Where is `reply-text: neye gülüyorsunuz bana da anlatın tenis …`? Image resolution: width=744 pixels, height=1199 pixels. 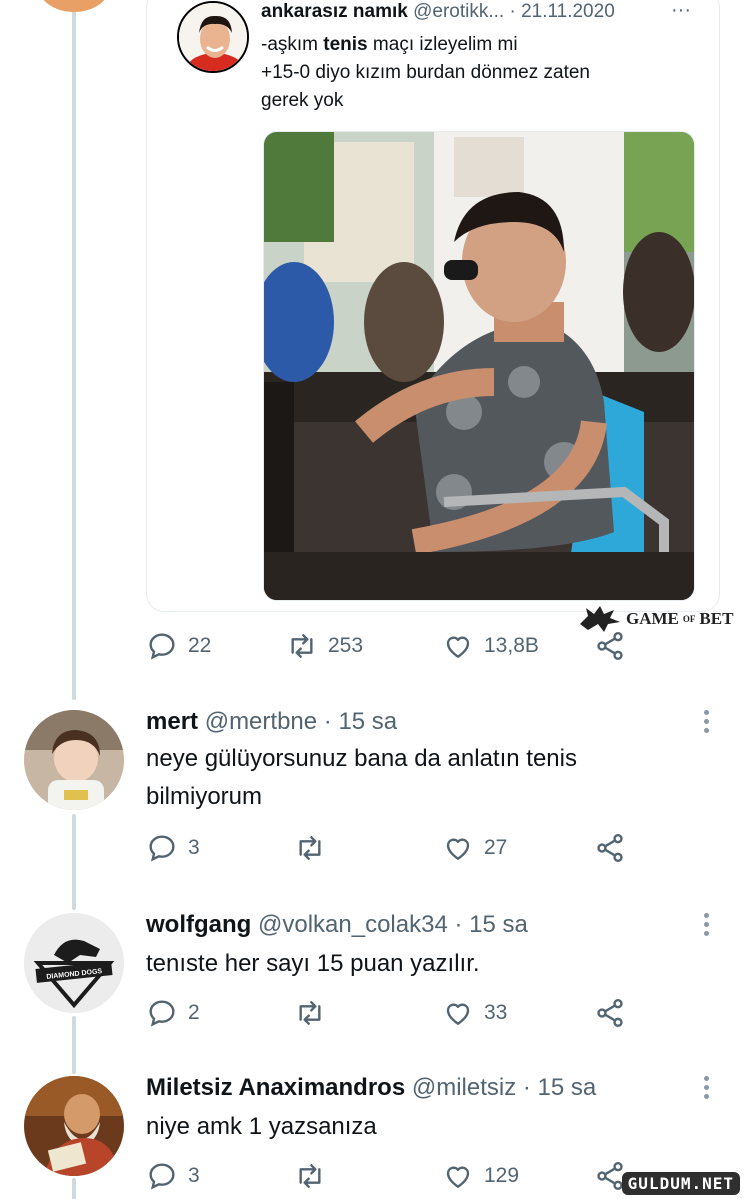
reply-text: neye gülüyorsunuz bana da anlatın tenis … is located at coordinates (426, 778).